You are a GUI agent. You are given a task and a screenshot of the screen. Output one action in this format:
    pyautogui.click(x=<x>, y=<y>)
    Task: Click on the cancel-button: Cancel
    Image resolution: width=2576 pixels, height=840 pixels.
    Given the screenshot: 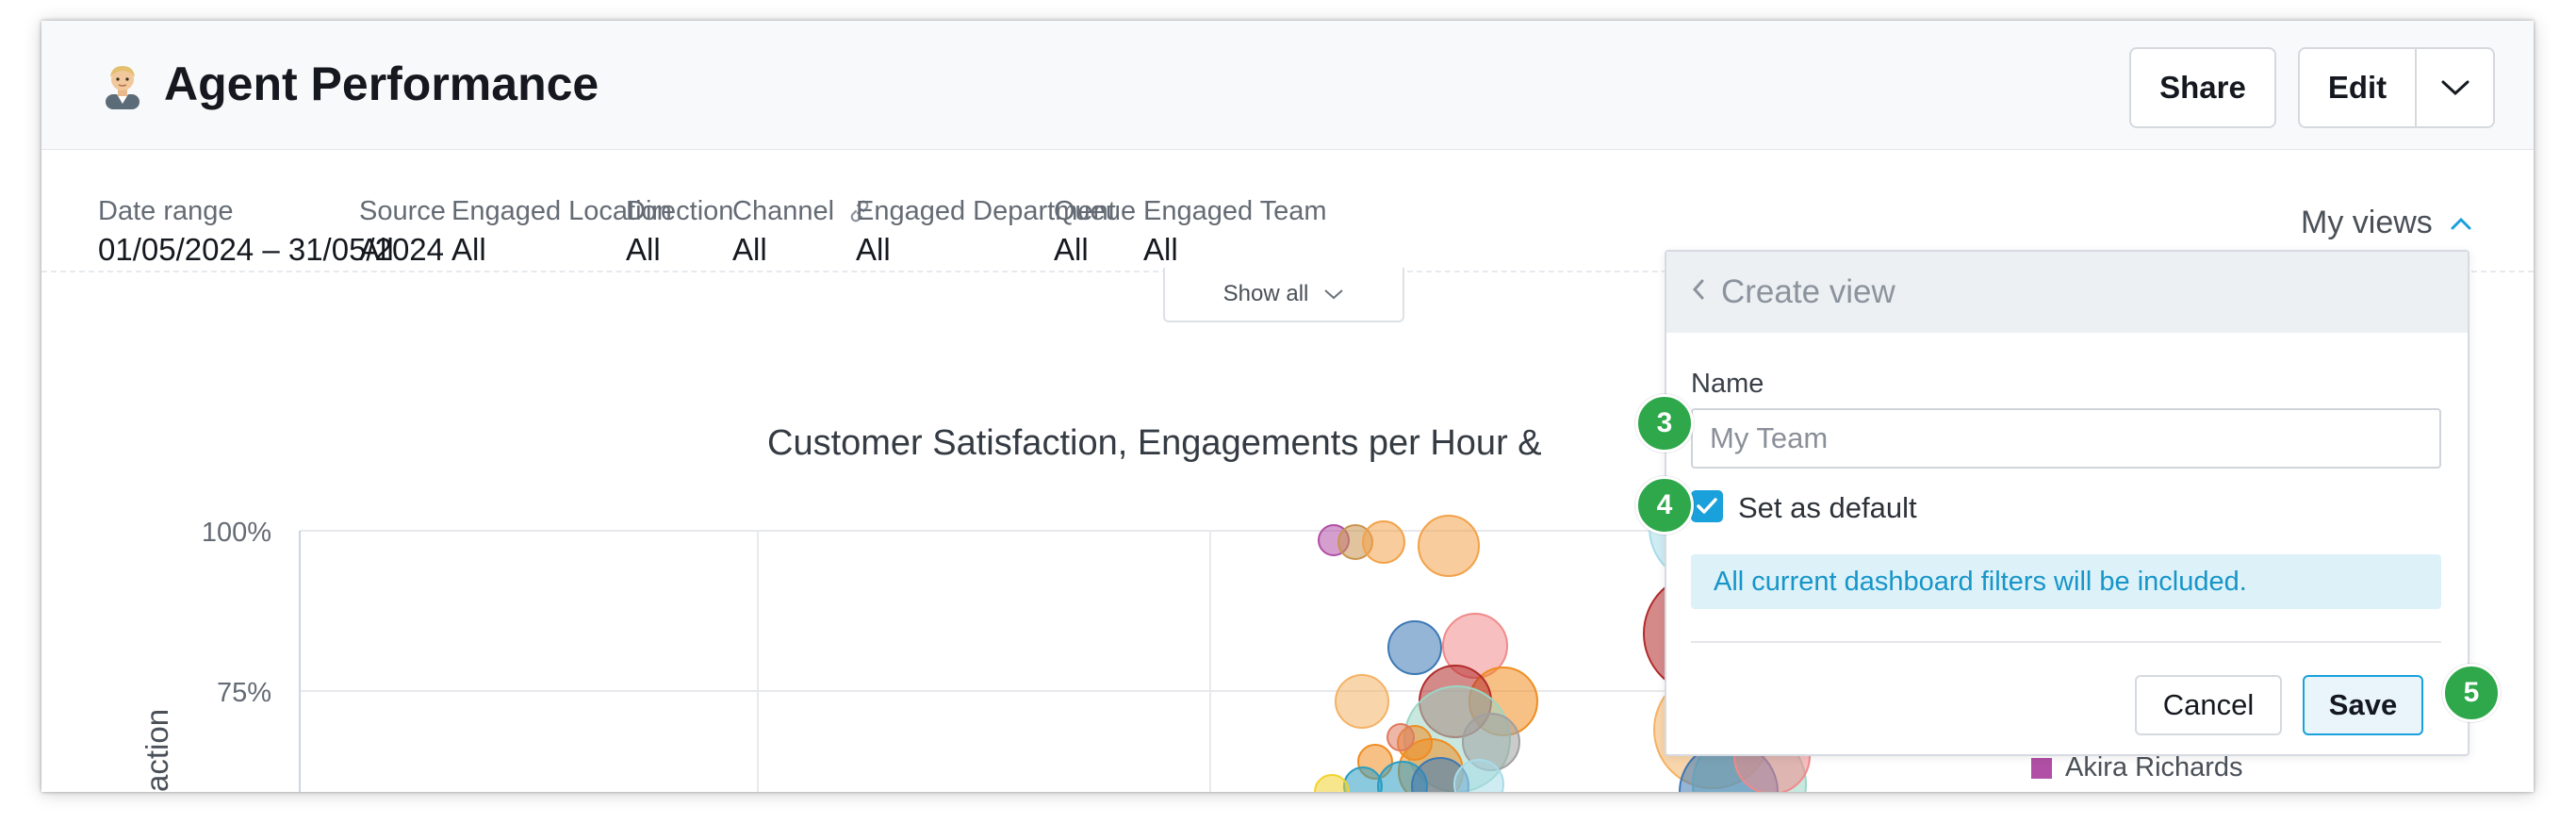 What is the action you would take?
    pyautogui.click(x=2208, y=705)
    